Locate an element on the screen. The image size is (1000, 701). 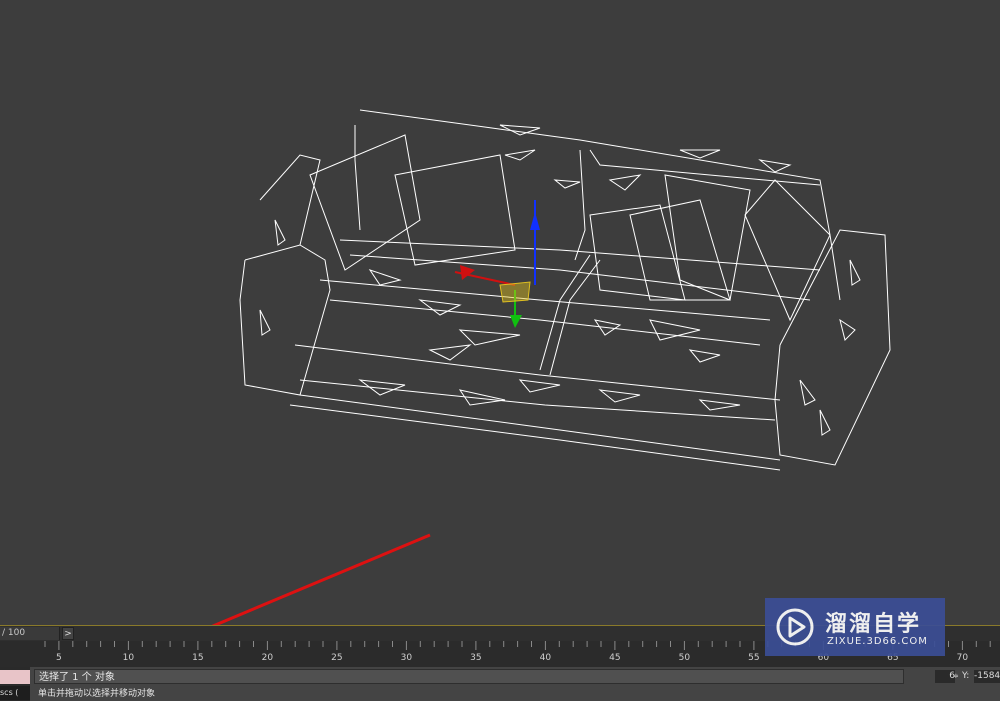
track-tick-label: 35 is located at coordinates (476, 658).